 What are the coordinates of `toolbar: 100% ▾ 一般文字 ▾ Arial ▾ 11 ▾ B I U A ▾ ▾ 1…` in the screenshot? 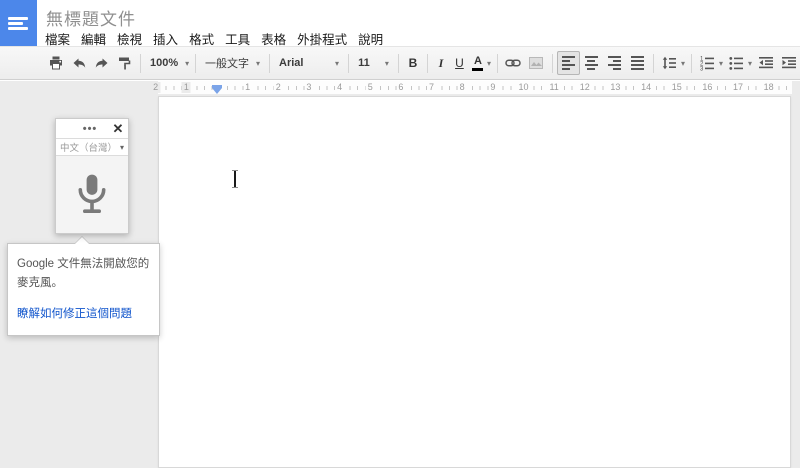 It's located at (400, 63).